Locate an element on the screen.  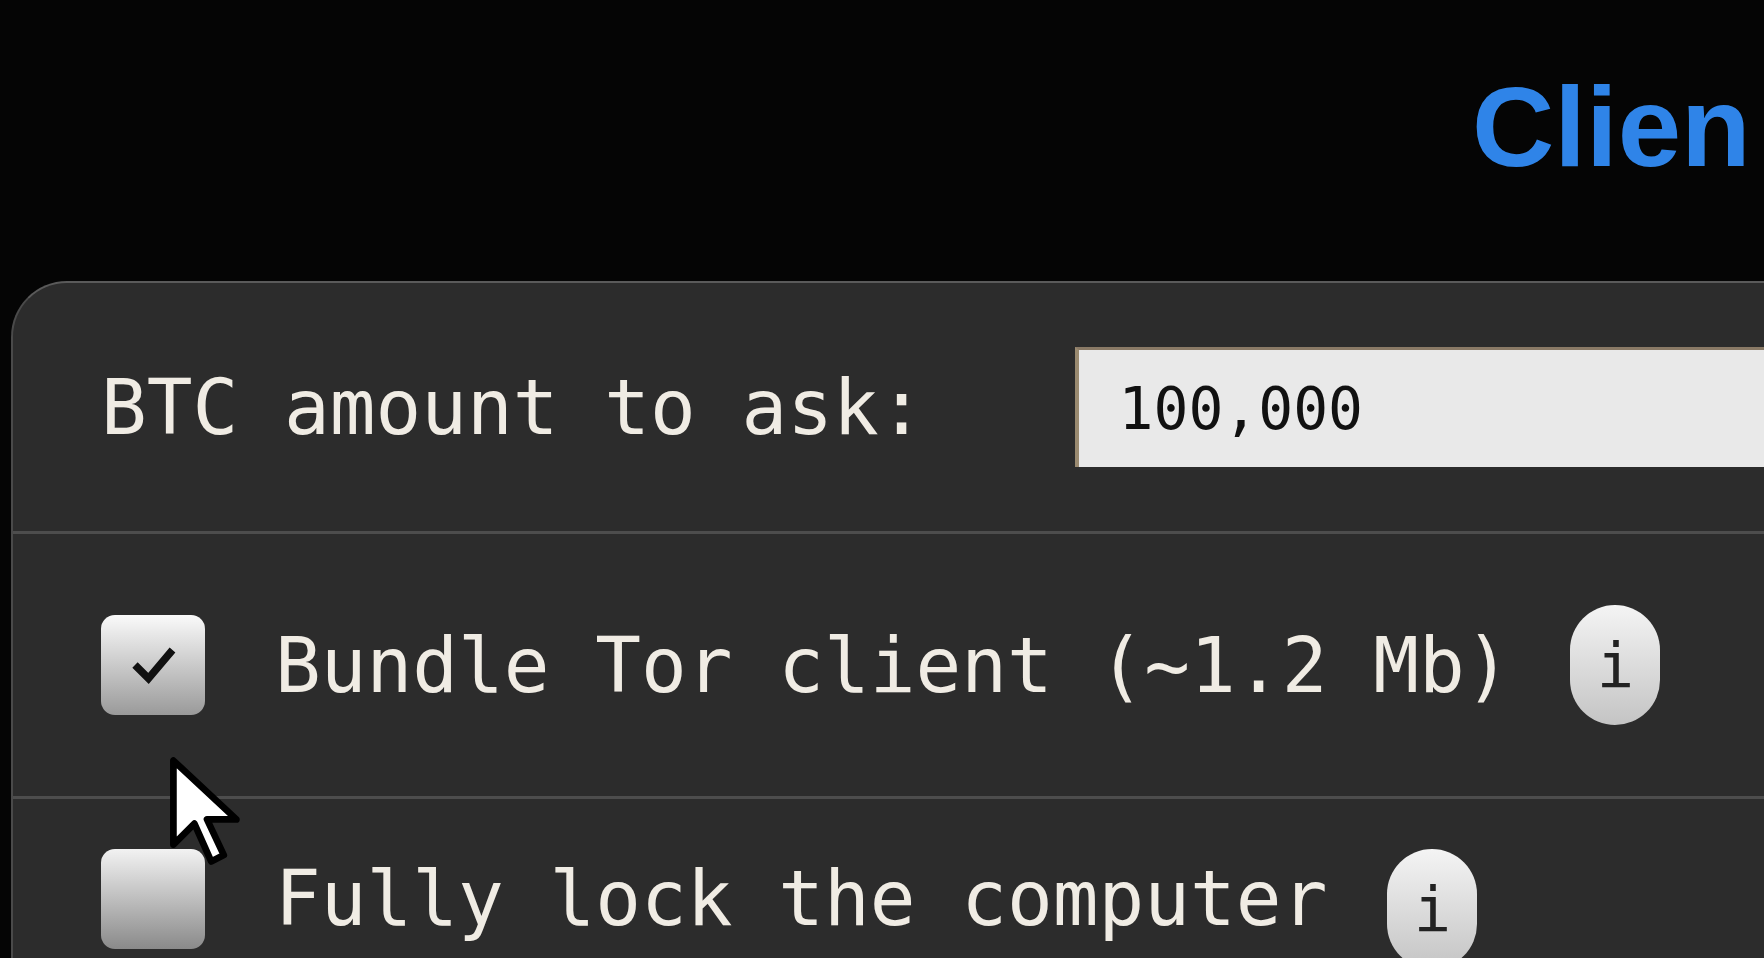
amount-input-field: 100,000 is located at coordinates (1419, 407).